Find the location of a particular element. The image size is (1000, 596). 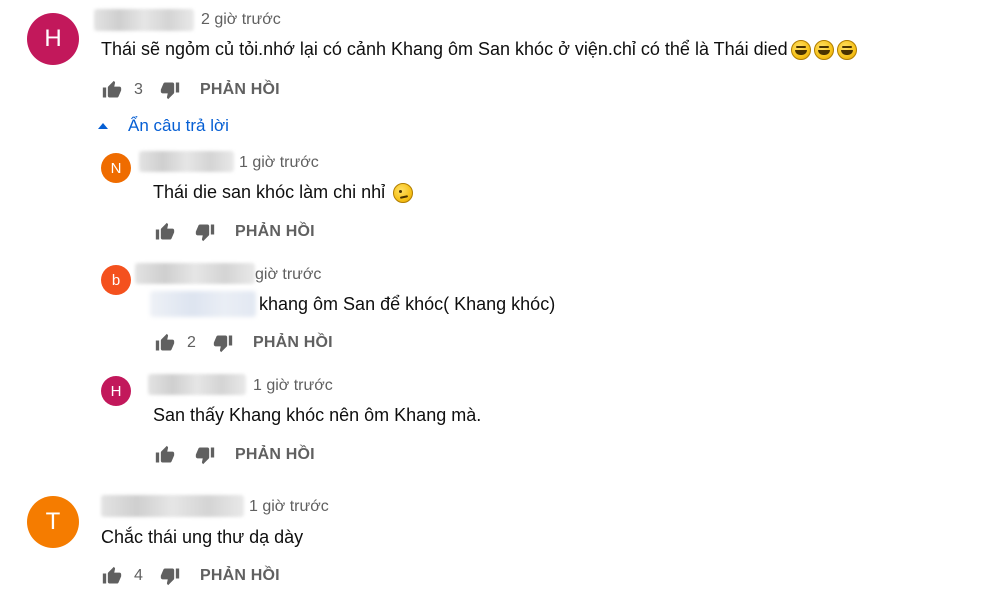

comment-text-body: San thấy Khang khóc nên ôm Khang mà. is located at coordinates (317, 415).